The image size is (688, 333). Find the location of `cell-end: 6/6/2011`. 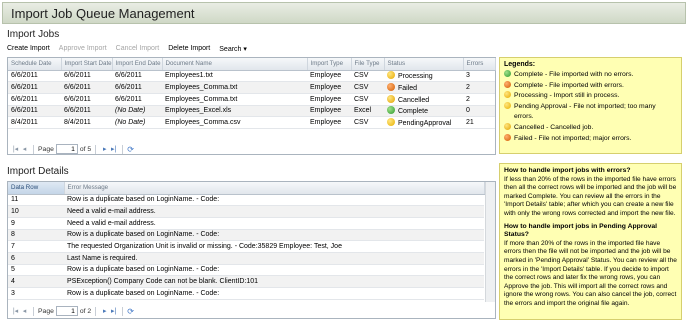

cell-end: 6/6/2011 is located at coordinates (137, 87).